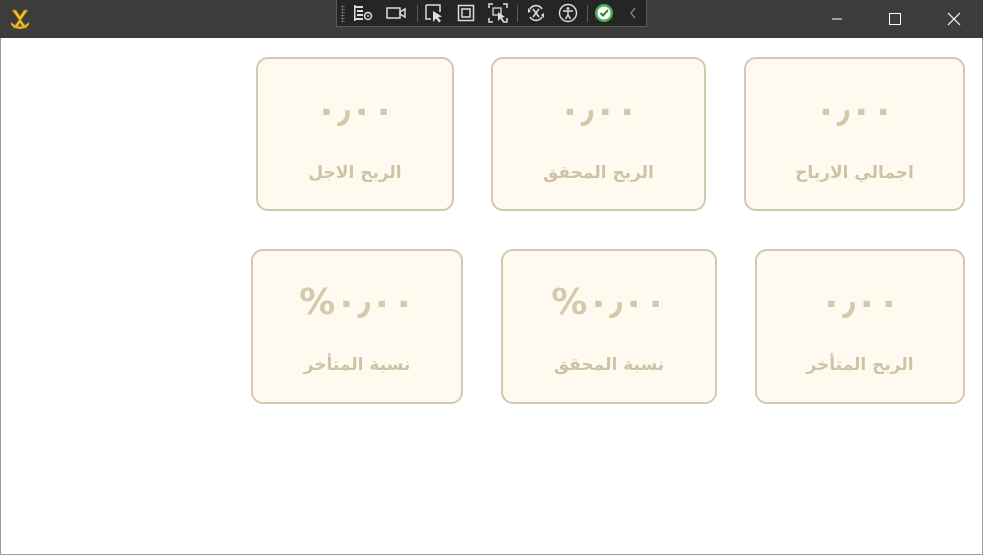  What do you see at coordinates (434, 13) in the screenshot?
I see `select-element-icon` at bounding box center [434, 13].